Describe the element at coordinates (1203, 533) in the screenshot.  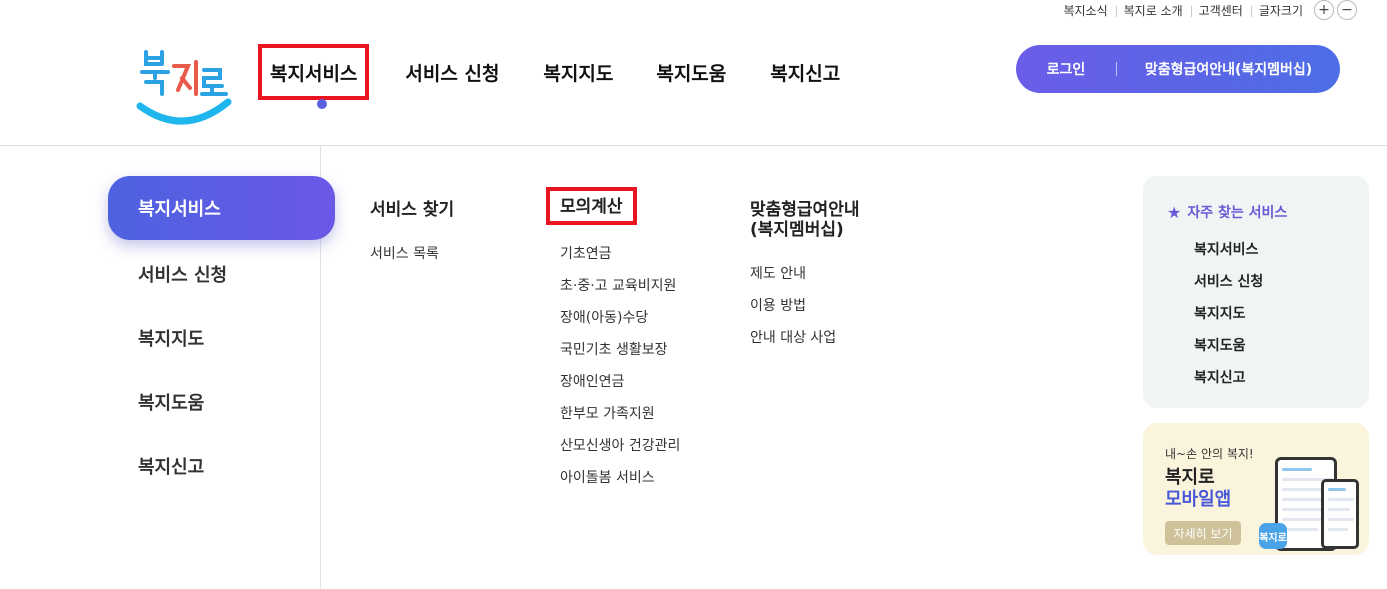
I see `app-details-button: 자세히 보기` at that location.